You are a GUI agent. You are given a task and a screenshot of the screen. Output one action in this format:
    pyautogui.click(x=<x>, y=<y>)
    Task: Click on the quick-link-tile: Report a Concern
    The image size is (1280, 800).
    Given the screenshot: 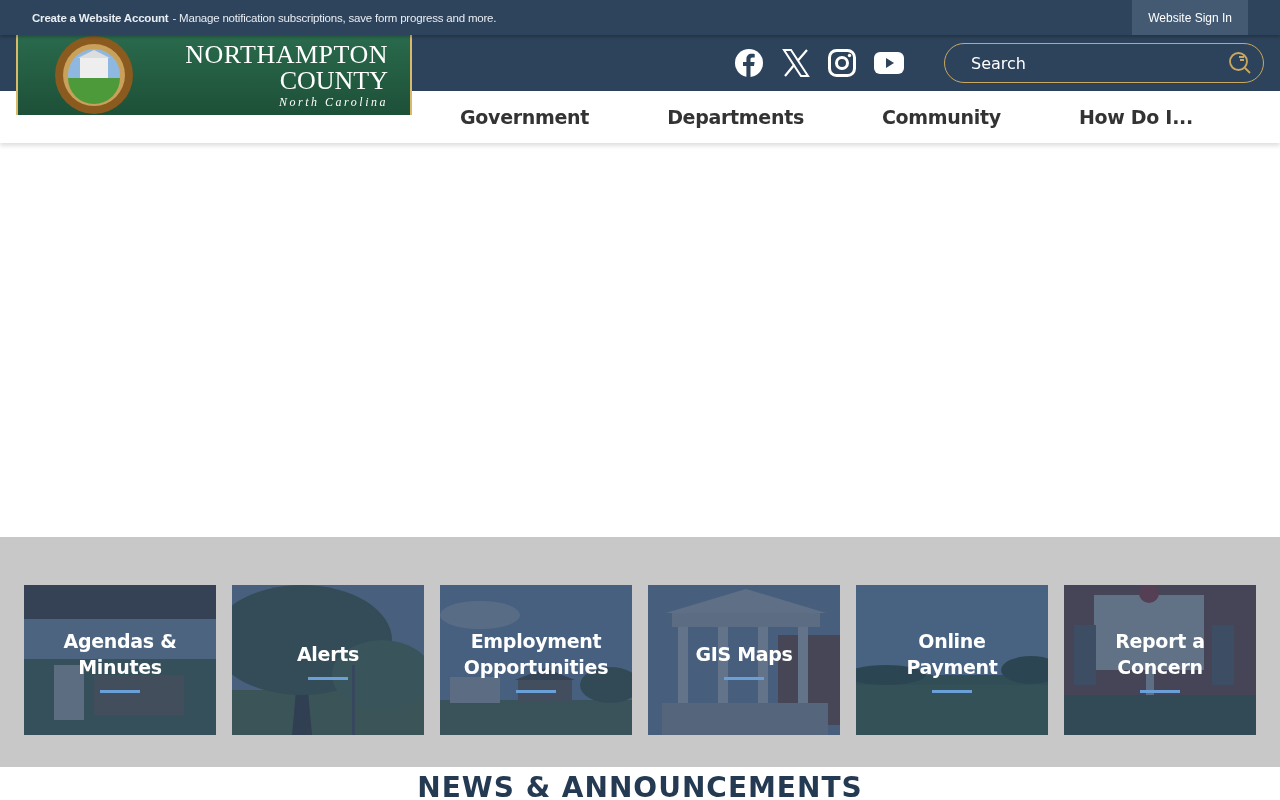 What is the action you would take?
    pyautogui.click(x=1160, y=660)
    